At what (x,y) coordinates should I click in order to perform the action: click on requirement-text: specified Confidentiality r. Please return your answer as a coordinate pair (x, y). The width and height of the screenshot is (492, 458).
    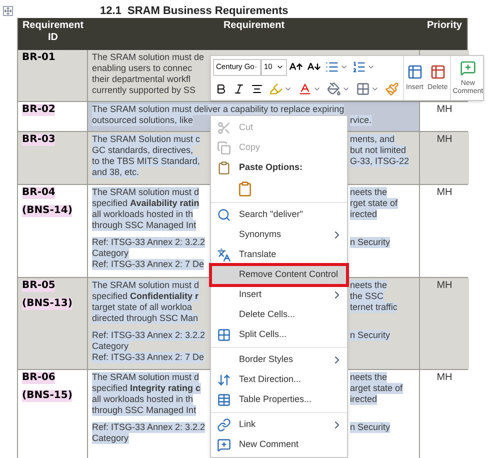
    Looking at the image, I should click on (145, 296).